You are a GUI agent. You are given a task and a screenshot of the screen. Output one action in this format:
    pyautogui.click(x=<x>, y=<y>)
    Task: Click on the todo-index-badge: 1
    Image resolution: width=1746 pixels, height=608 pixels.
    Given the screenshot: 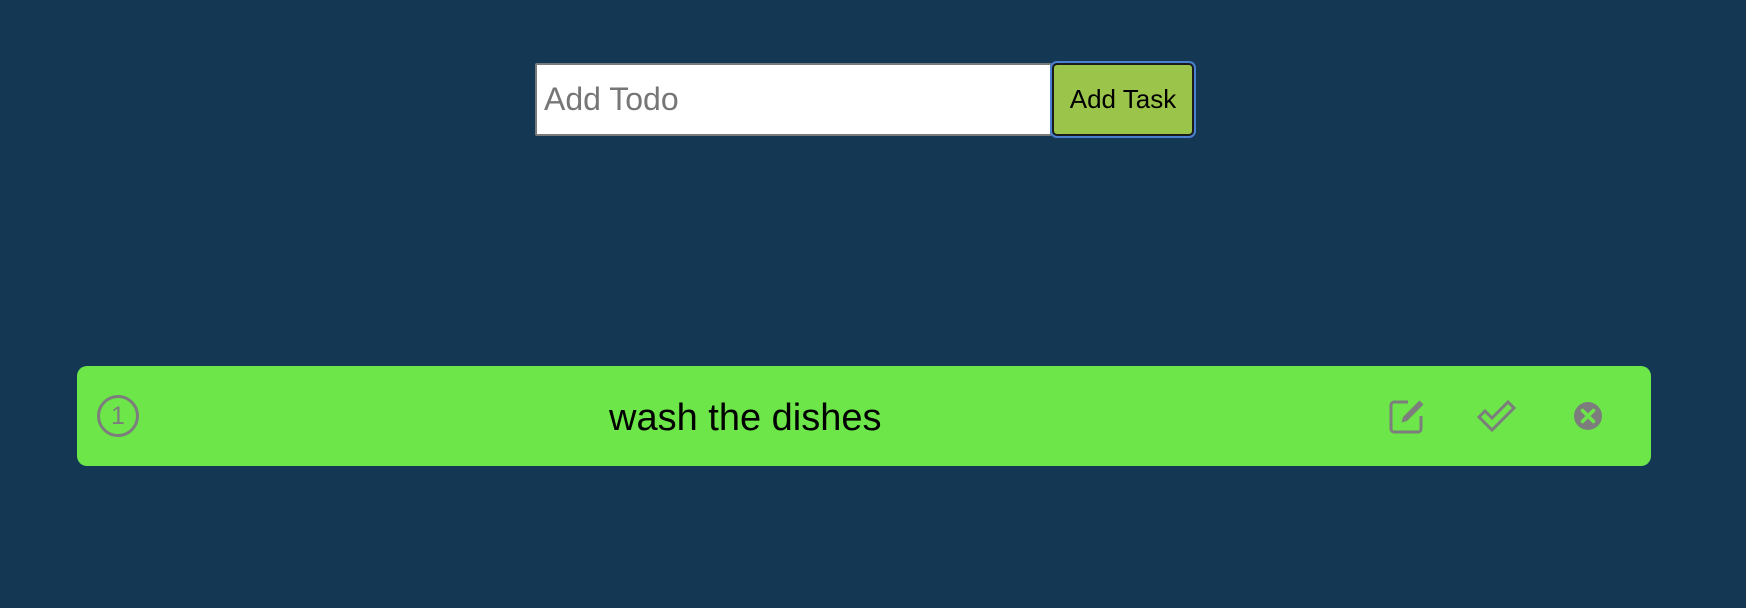 What is the action you would take?
    pyautogui.click(x=118, y=416)
    